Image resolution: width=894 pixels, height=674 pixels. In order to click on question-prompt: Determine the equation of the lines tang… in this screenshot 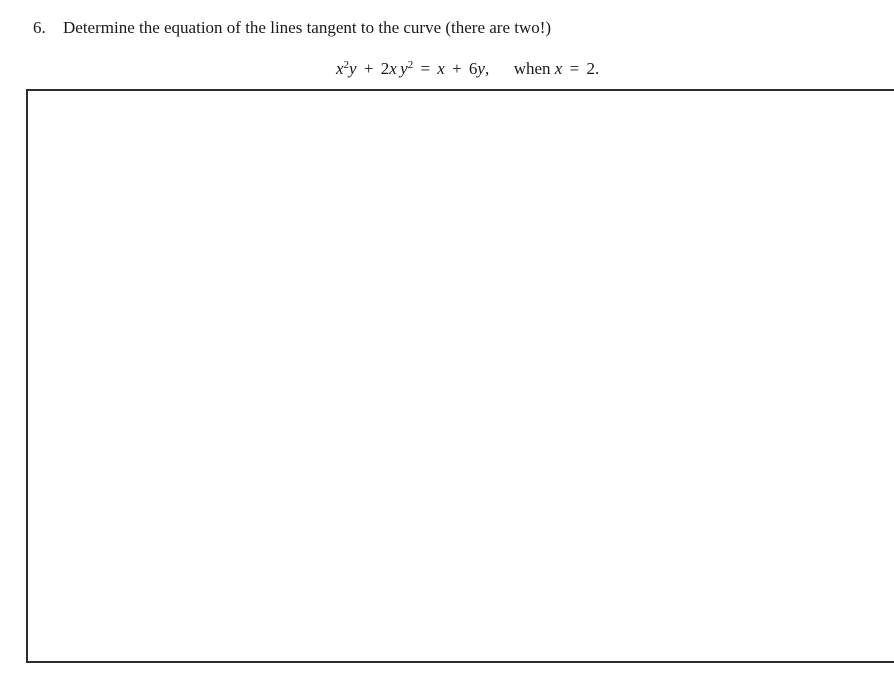, I will do `click(307, 27)`.